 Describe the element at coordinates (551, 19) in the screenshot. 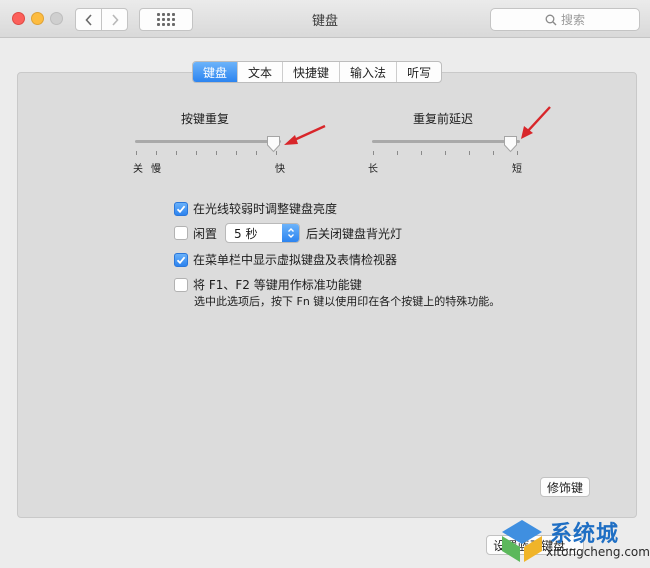

I see `search-icon` at that location.